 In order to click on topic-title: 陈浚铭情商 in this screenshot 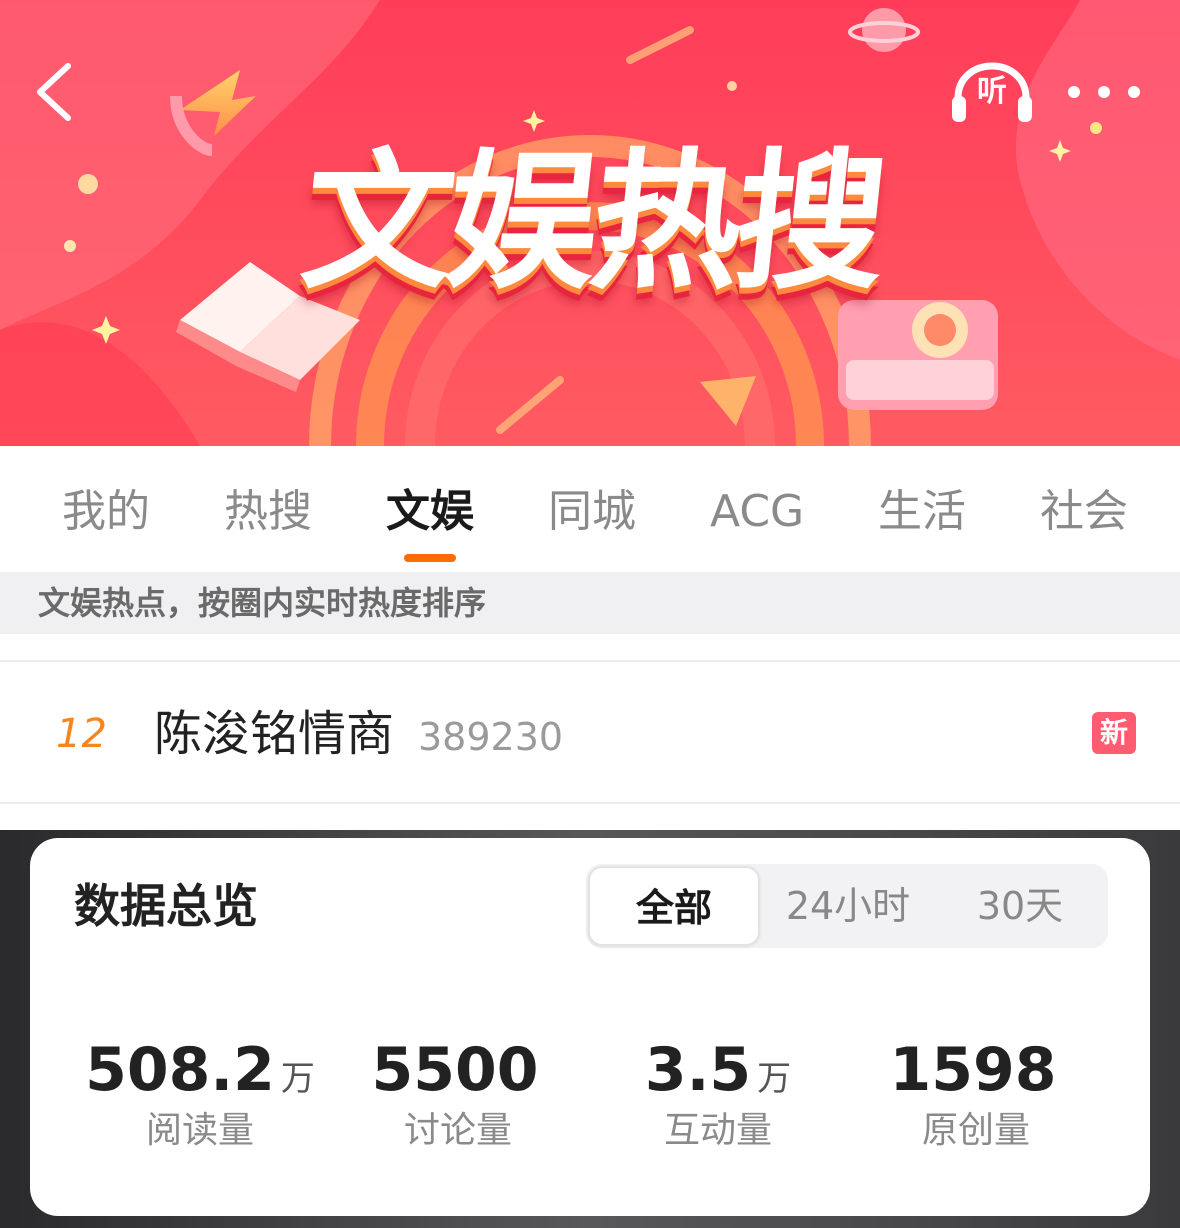, I will do `click(274, 734)`.